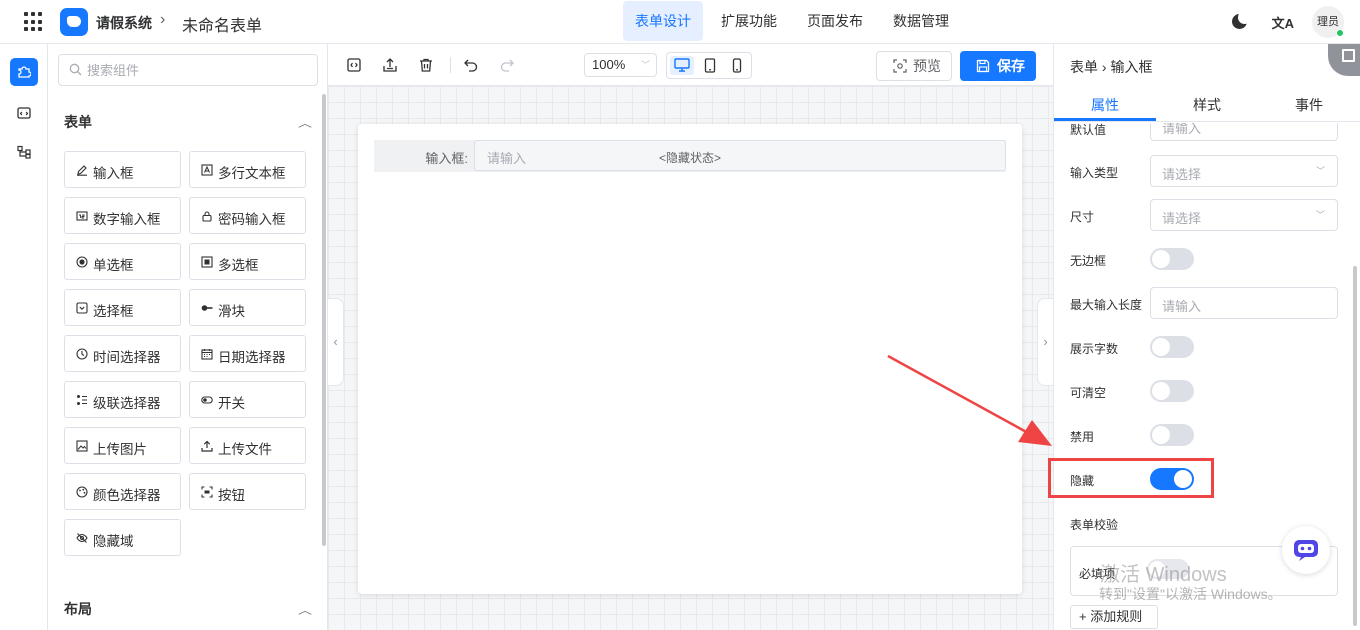 This screenshot has height=630, width=1360. What do you see at coordinates (921, 21) in the screenshot?
I see `nav-data-management: 数据管理` at bounding box center [921, 21].